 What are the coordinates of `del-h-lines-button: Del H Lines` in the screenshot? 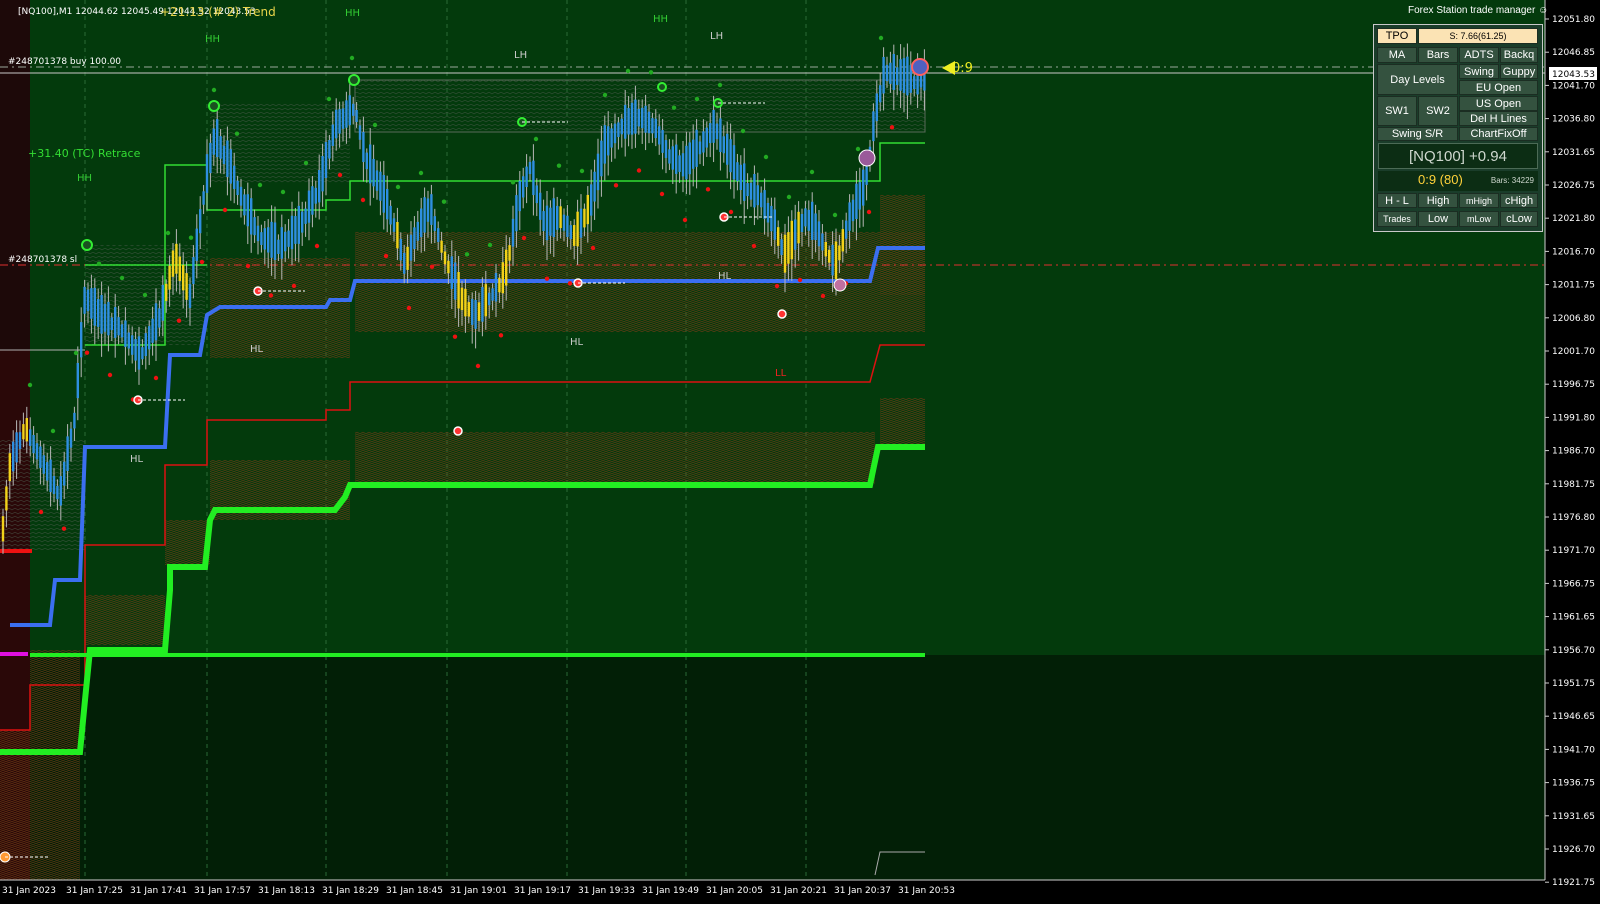 It's located at (1498, 118).